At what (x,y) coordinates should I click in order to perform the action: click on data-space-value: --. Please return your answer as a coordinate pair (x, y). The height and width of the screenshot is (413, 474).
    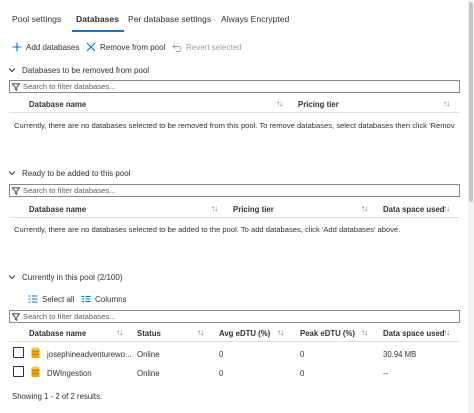
    Looking at the image, I should click on (386, 373).